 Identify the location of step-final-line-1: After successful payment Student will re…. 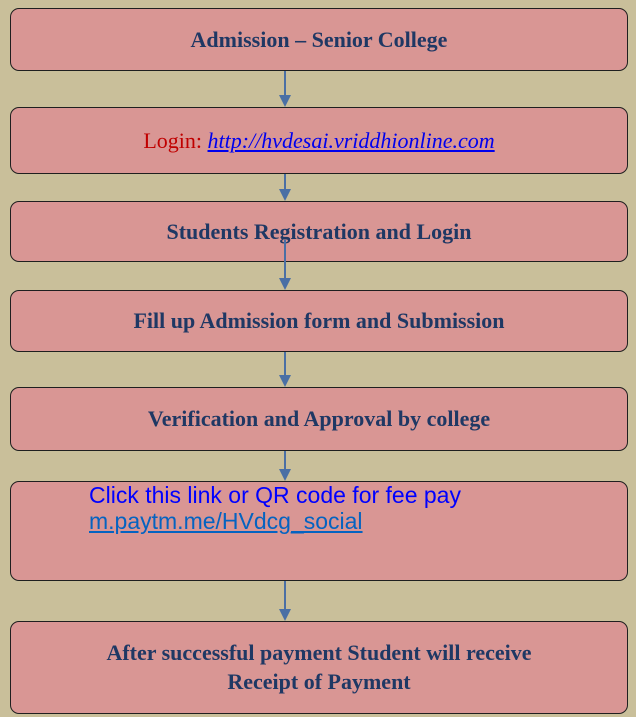
(319, 652).